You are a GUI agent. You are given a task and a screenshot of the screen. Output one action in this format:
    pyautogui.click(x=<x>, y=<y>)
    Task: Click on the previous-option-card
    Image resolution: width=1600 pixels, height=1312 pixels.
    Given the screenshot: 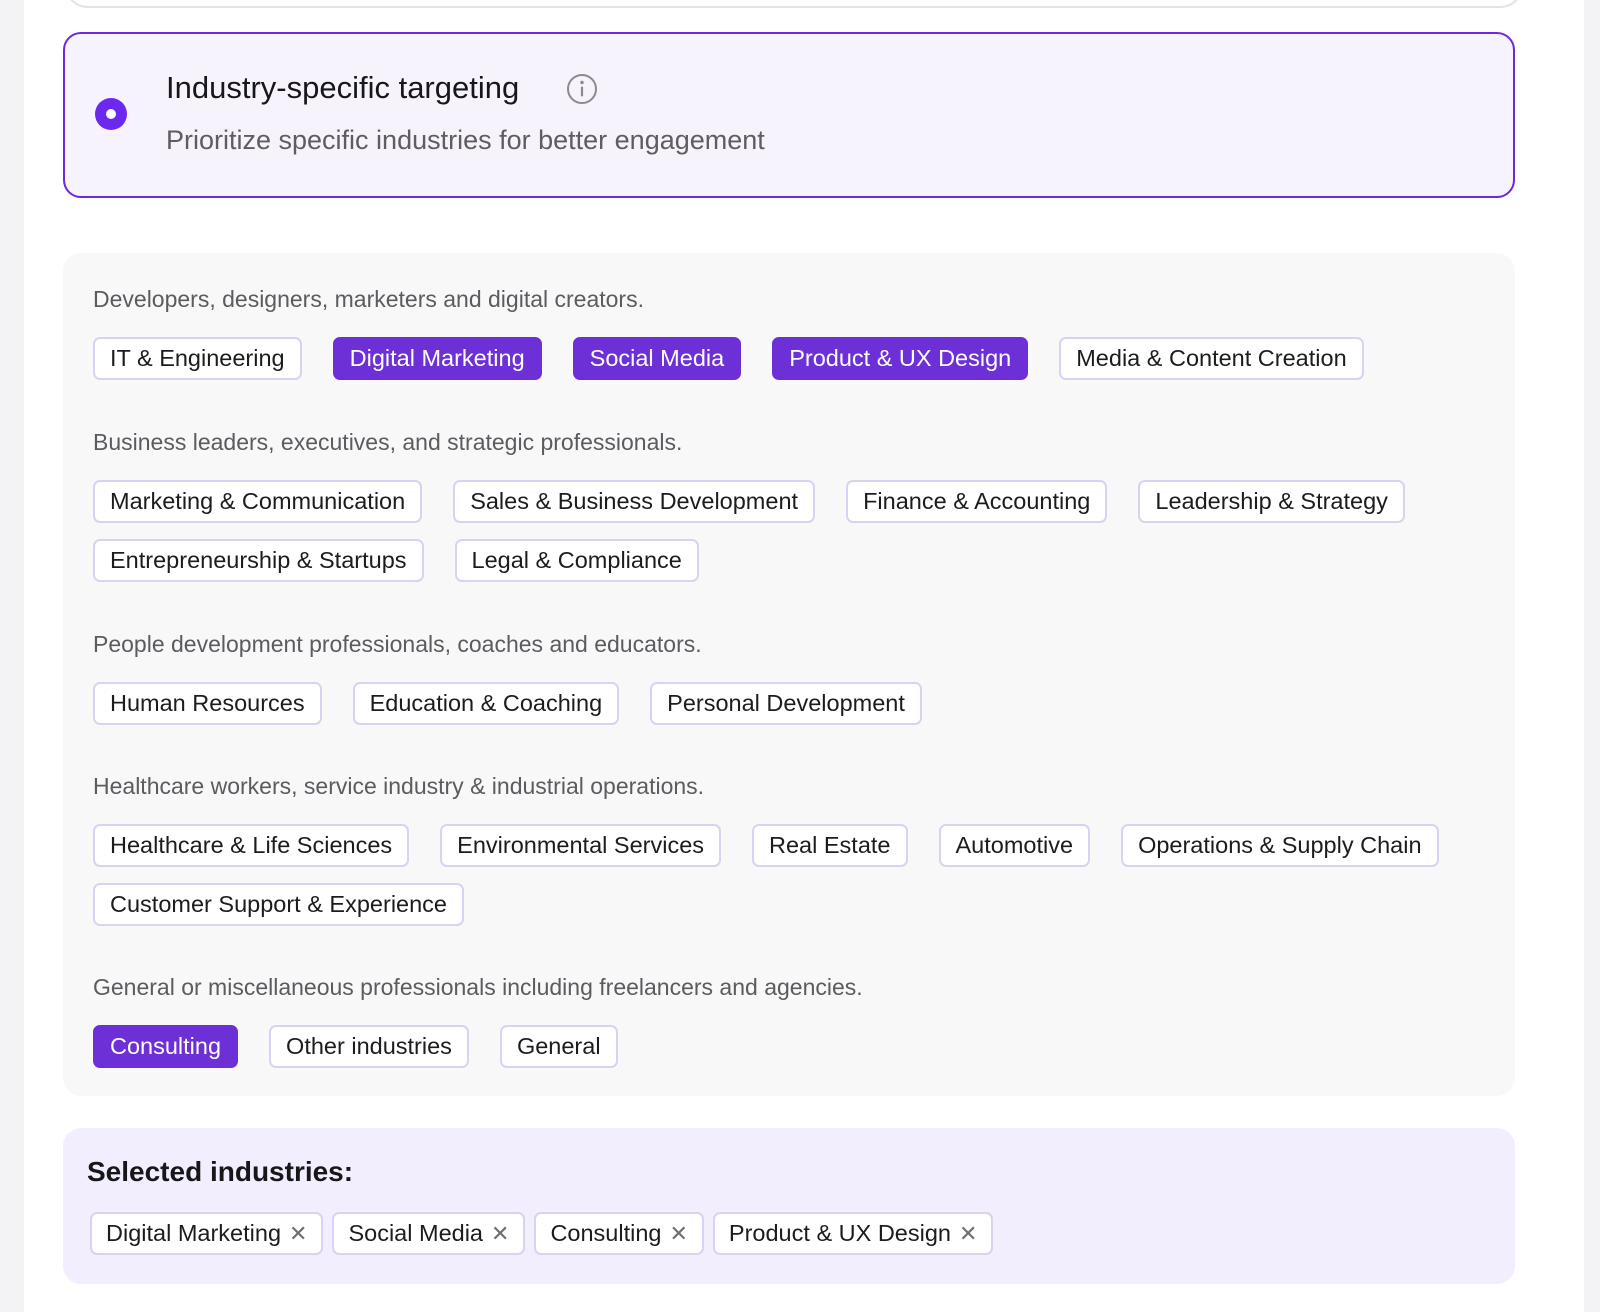 What is the action you would take?
    pyautogui.click(x=794, y=4)
    